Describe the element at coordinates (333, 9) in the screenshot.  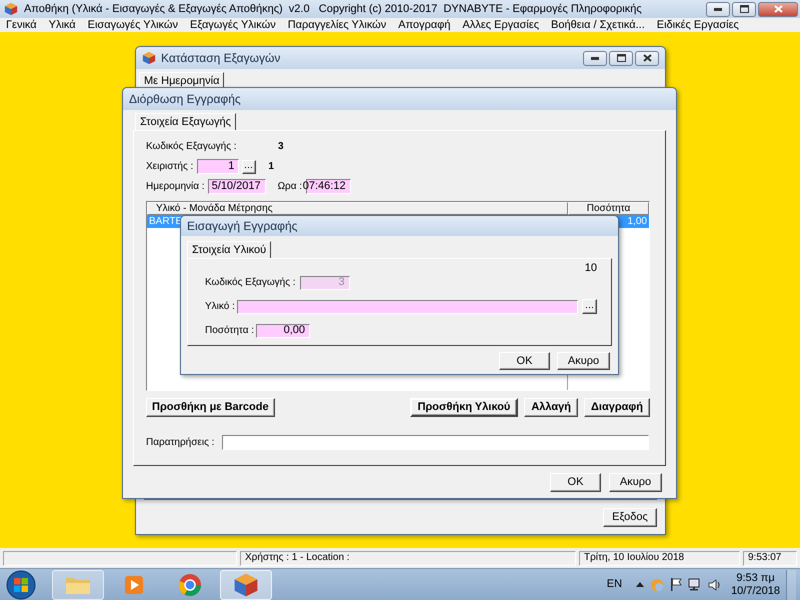
I see `window-title: Αποθήκη (Υλικά - Εισαγωγές & Εξαγωγές Αποθήκης) v2.0 Copyright (c) 2010-2017 DYNABYTE - Εφαρμογές Πληροφορικής` at that location.